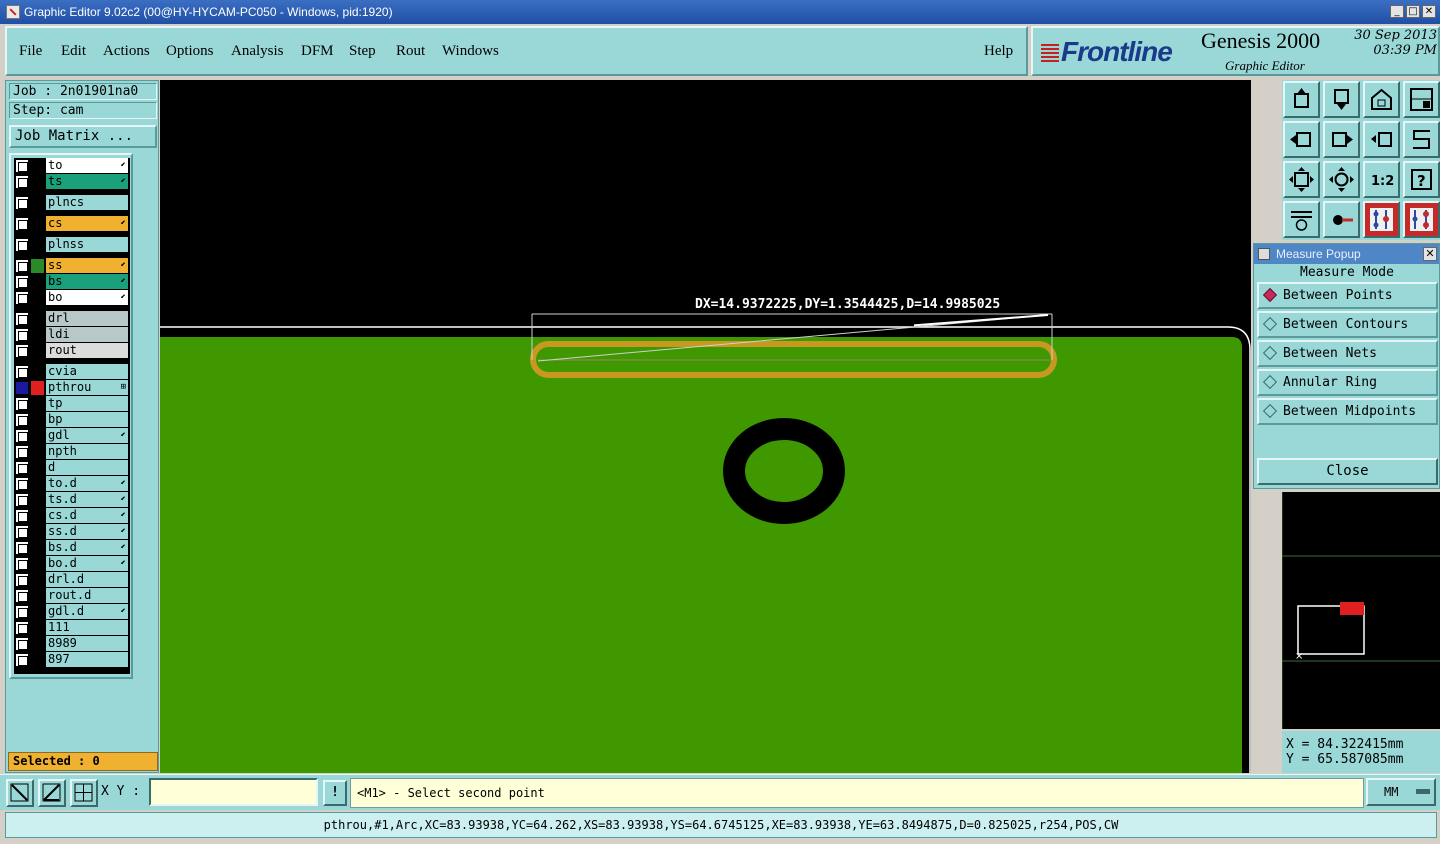  What do you see at coordinates (72, 282) in the screenshot?
I see `layer-row: bs ⬋` at bounding box center [72, 282].